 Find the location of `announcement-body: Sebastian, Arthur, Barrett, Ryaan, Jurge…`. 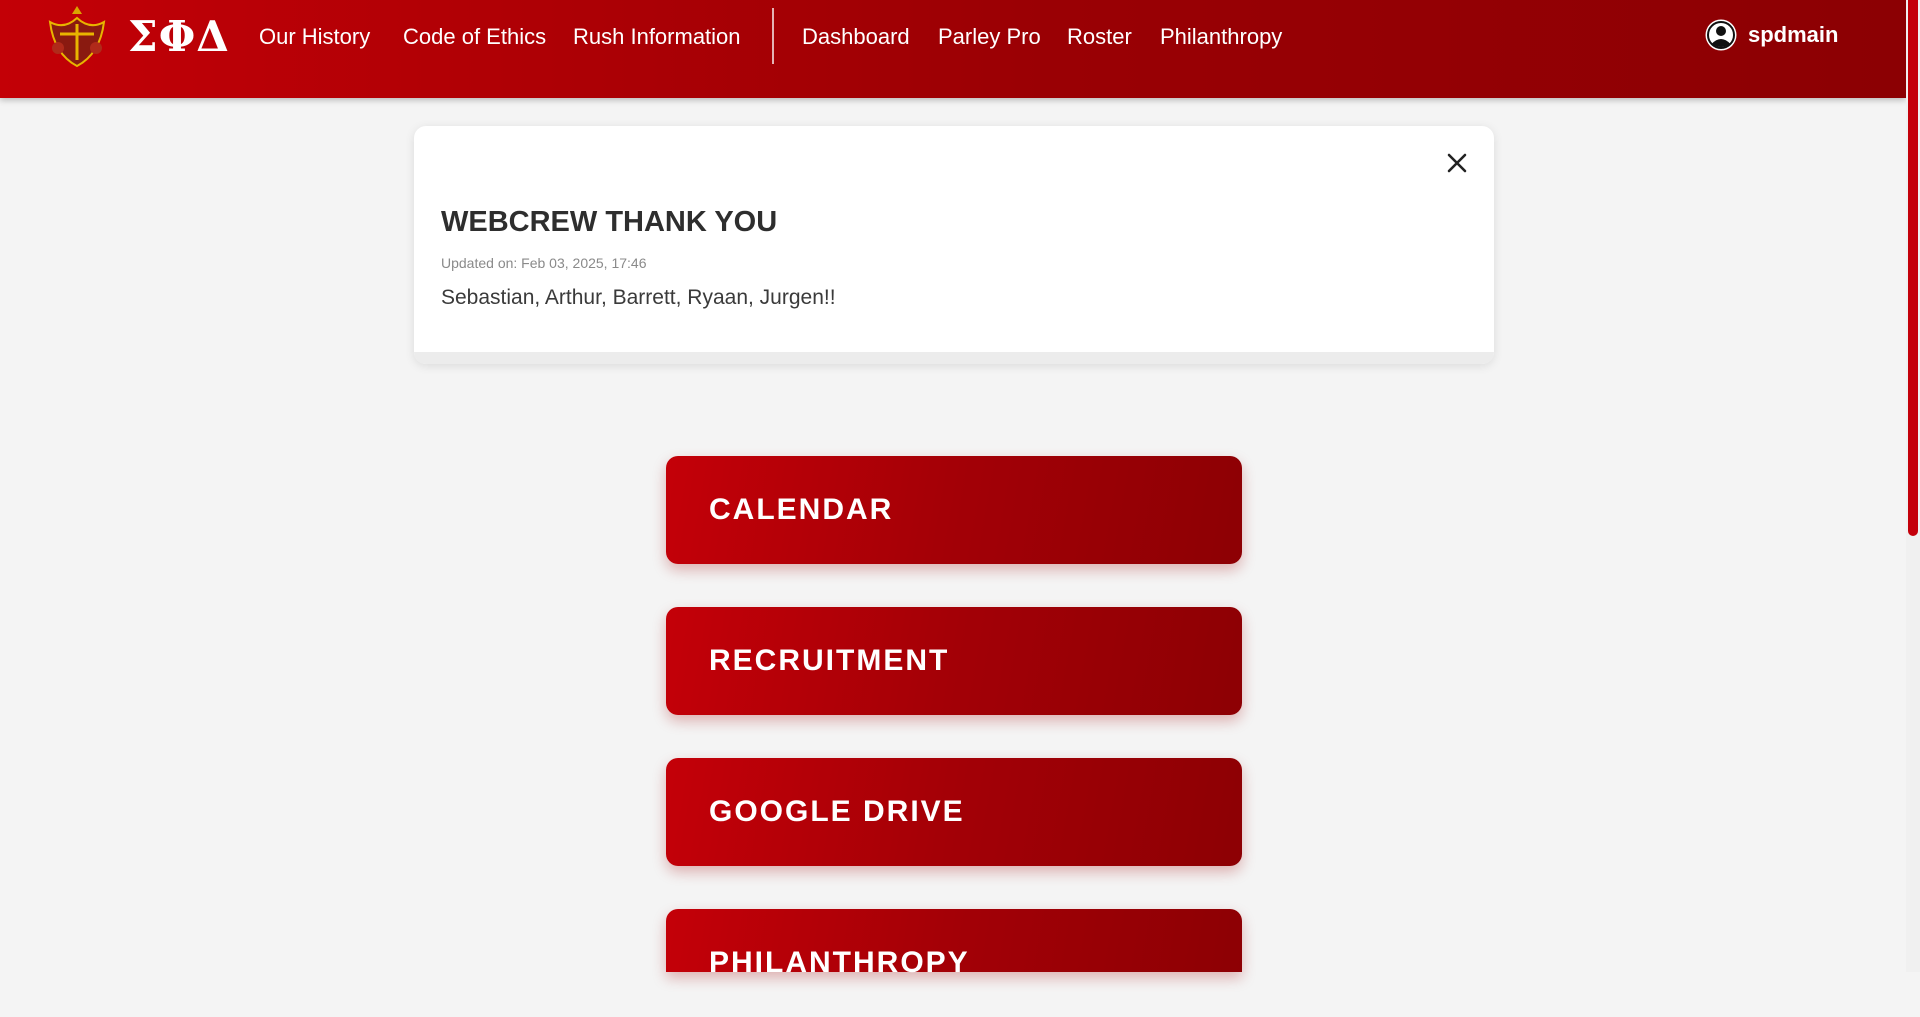

announcement-body: Sebastian, Arthur, Barrett, Ryaan, Jurge… is located at coordinates (638, 297).